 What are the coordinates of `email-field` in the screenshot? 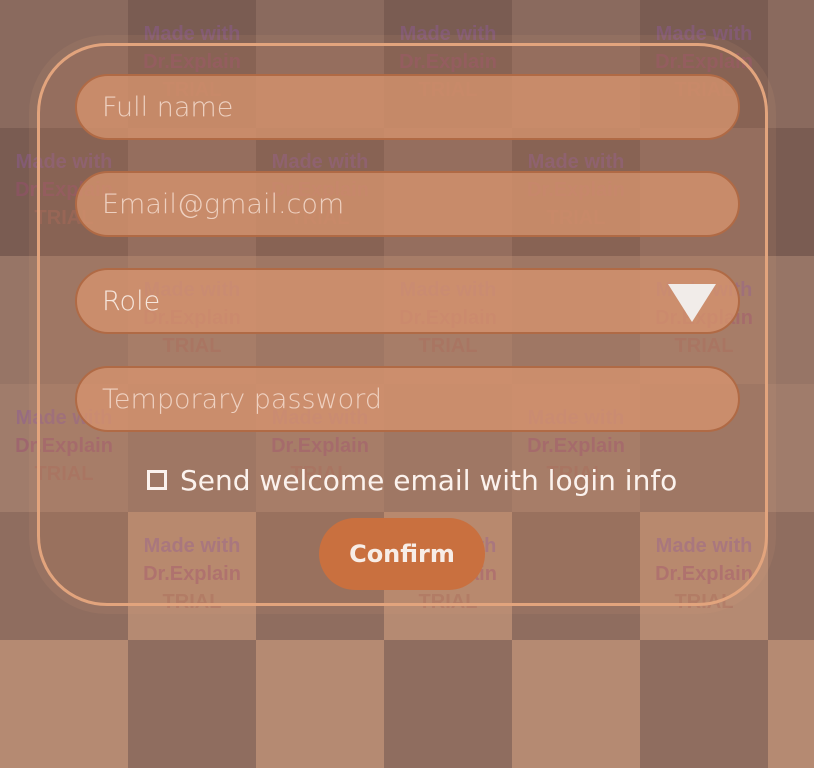 It's located at (407, 204).